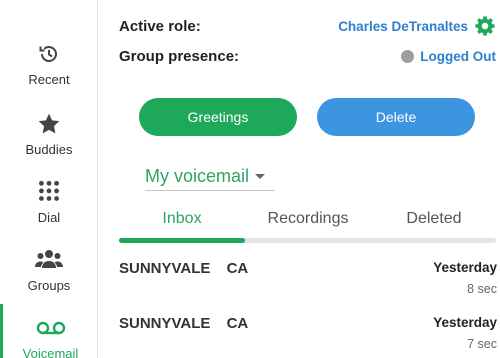  What do you see at coordinates (396, 117) in the screenshot?
I see `delete-button: Delete` at bounding box center [396, 117].